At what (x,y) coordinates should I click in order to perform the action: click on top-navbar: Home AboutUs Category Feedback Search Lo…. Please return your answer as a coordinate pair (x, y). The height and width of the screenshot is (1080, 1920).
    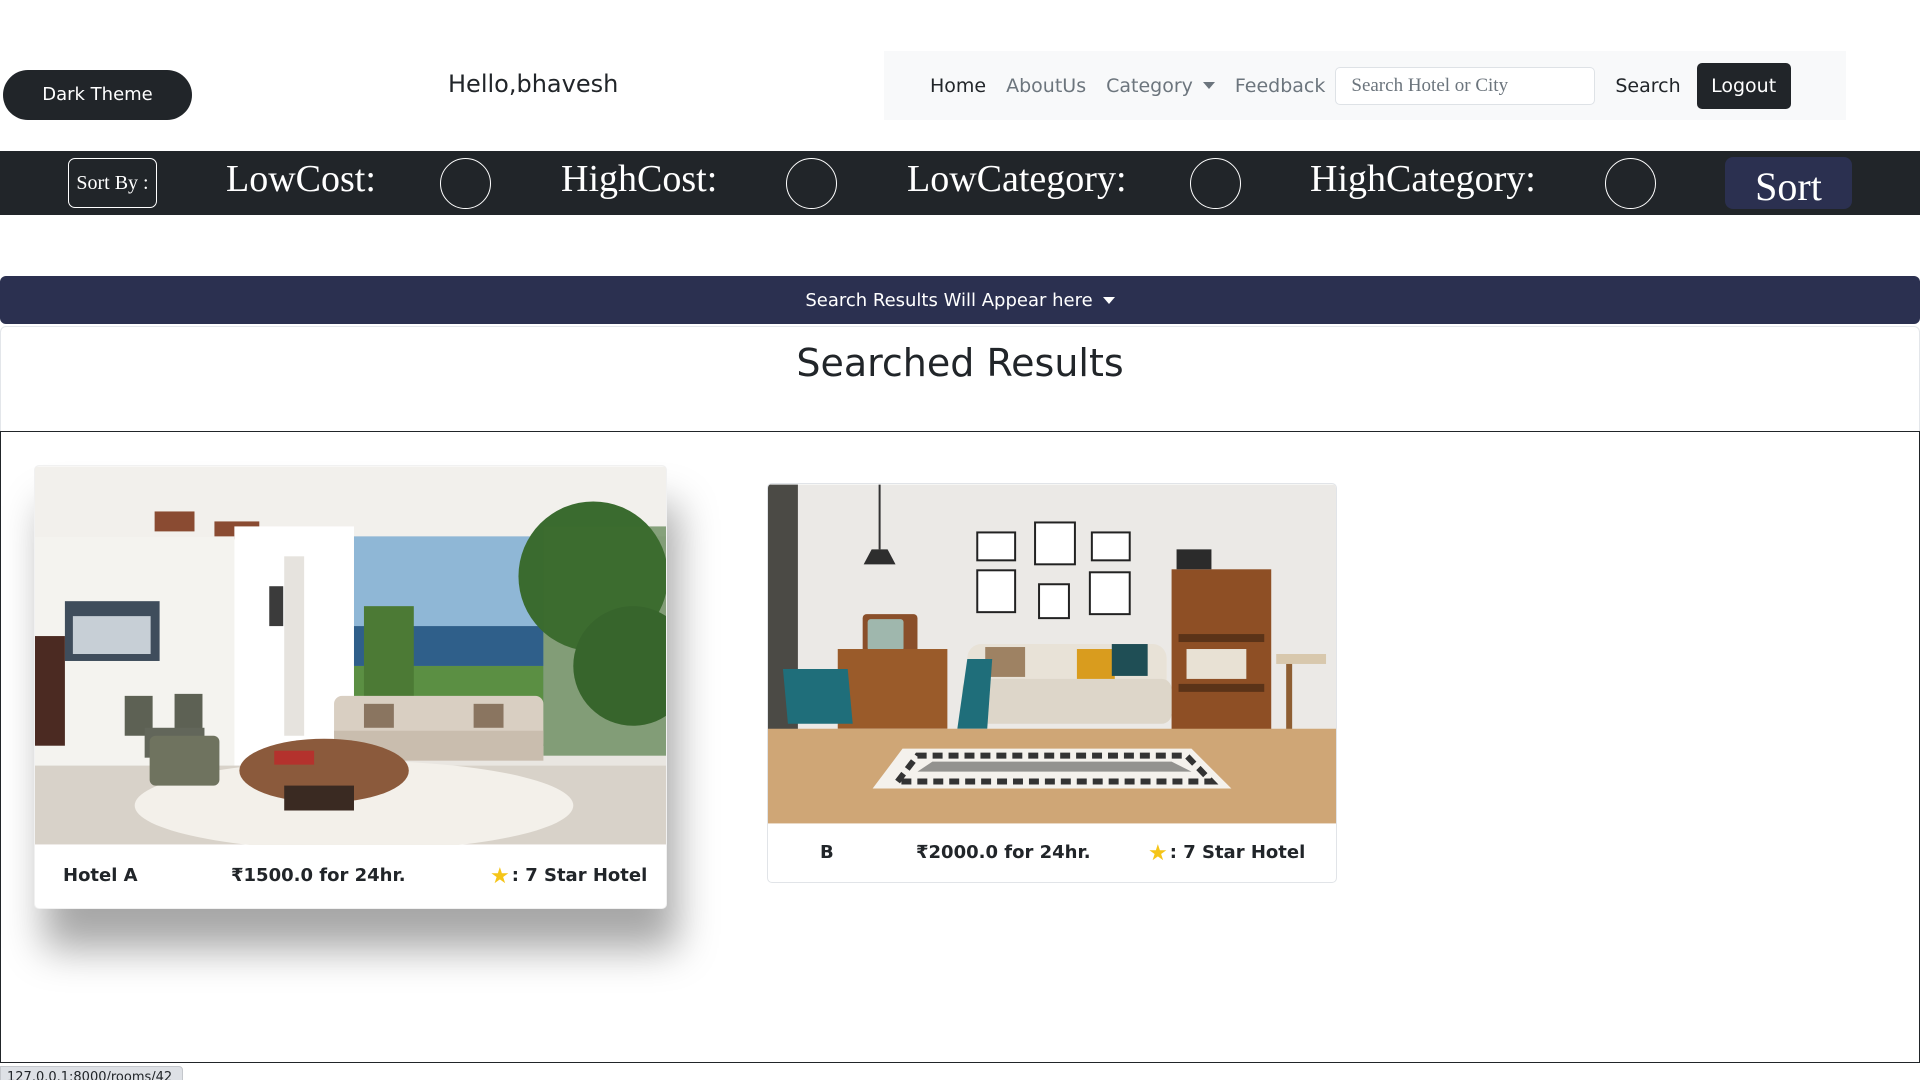
    Looking at the image, I should click on (1365, 85).